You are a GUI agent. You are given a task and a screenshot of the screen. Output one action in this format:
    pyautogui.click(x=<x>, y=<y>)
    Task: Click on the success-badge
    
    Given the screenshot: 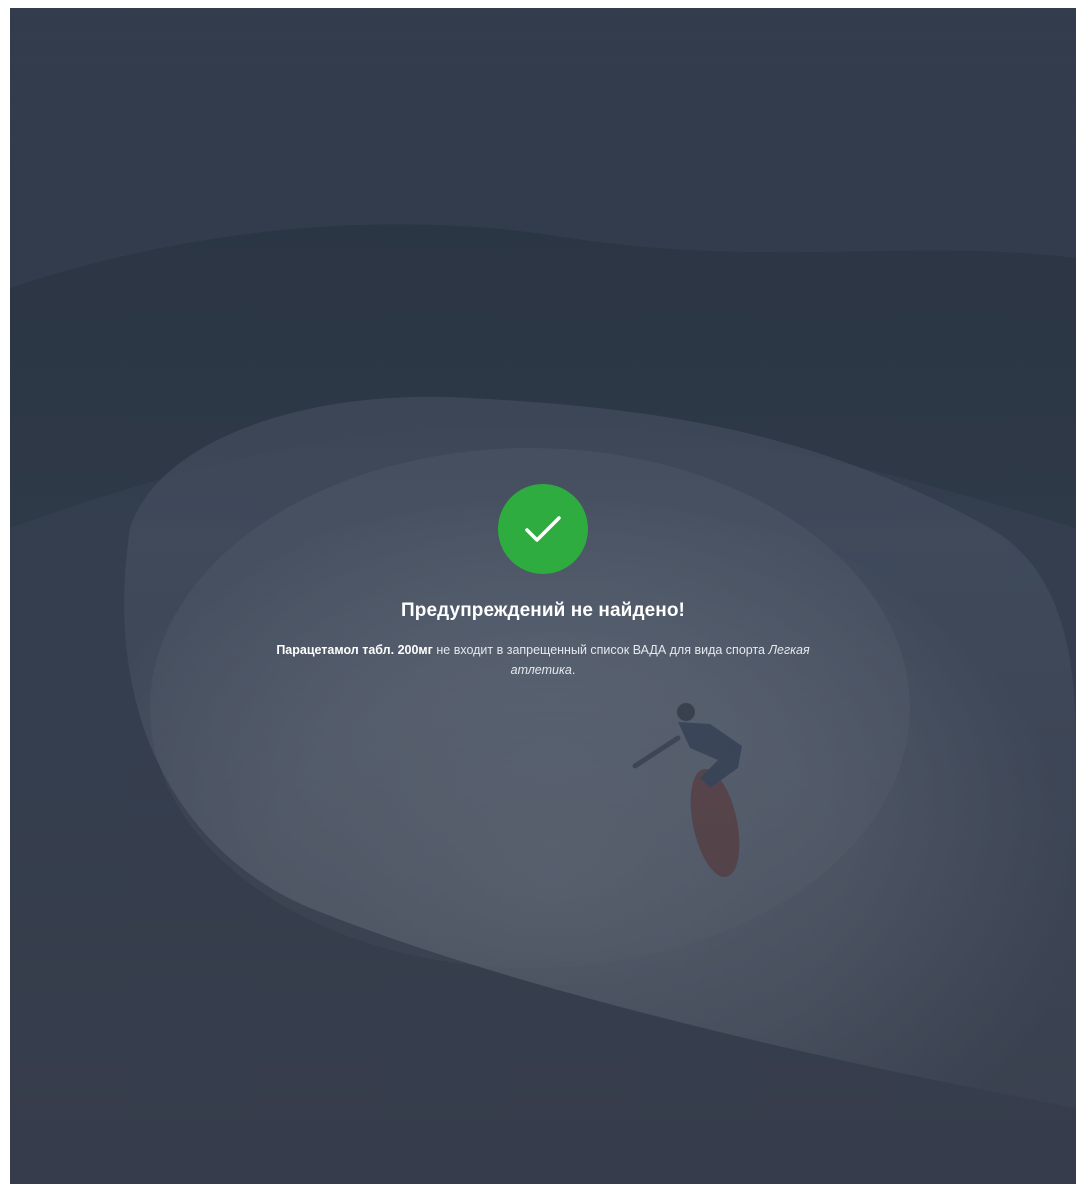 What is the action you would take?
    pyautogui.click(x=543, y=529)
    